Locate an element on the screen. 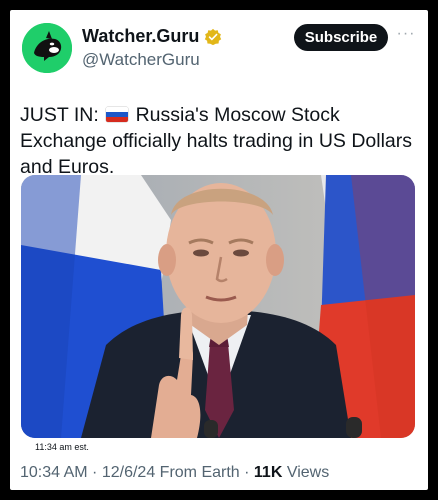  views-count: 11K is located at coordinates (268, 472).